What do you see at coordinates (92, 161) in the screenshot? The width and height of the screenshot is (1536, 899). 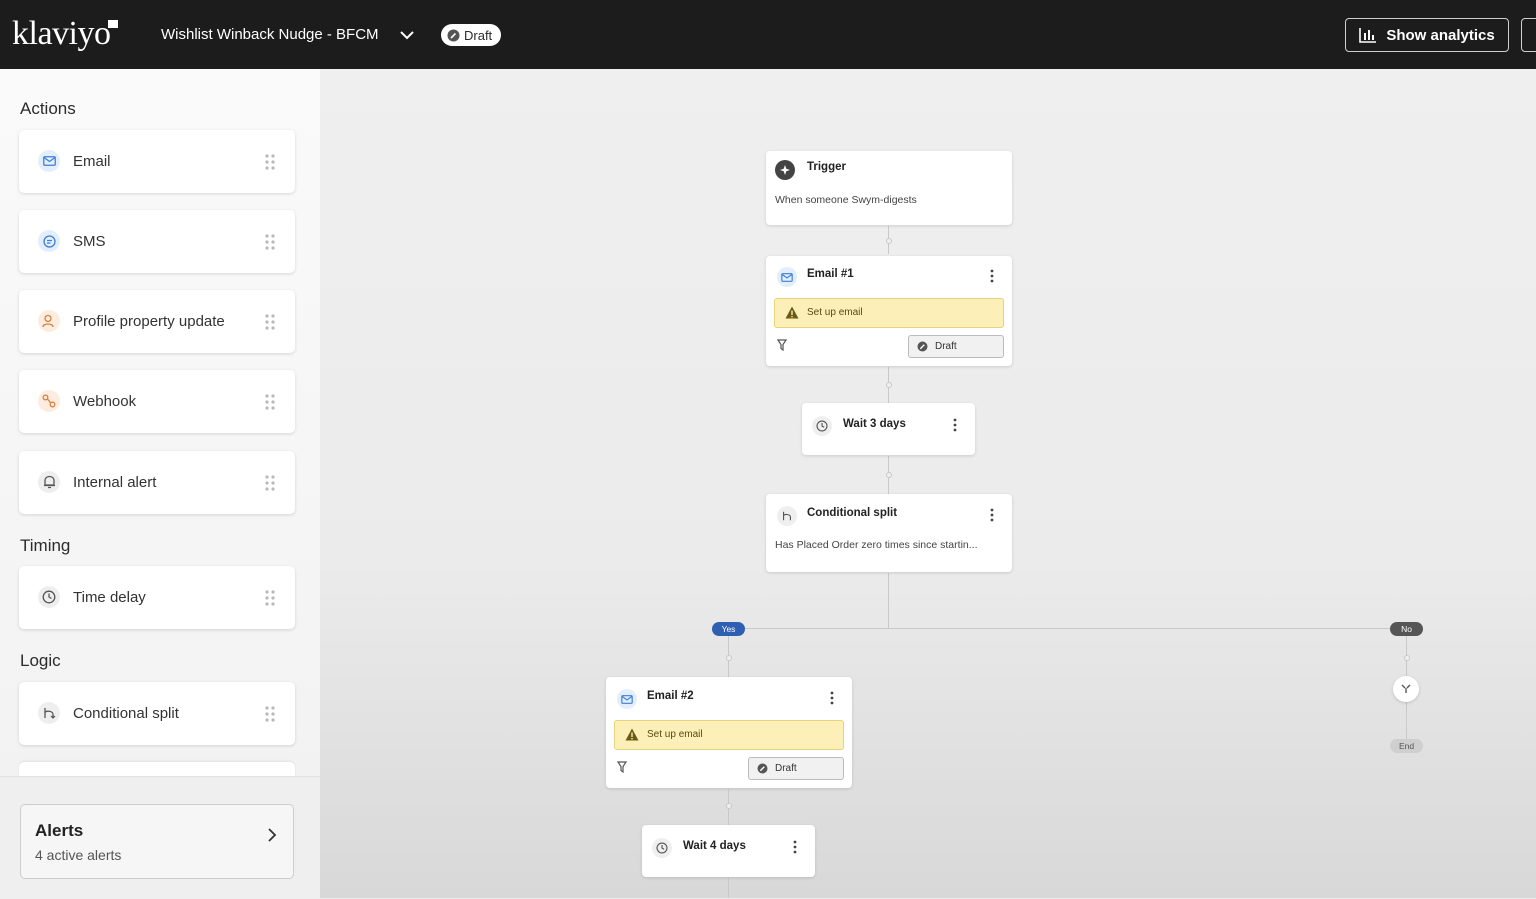 I see `sidebar-item-label: Email` at bounding box center [92, 161].